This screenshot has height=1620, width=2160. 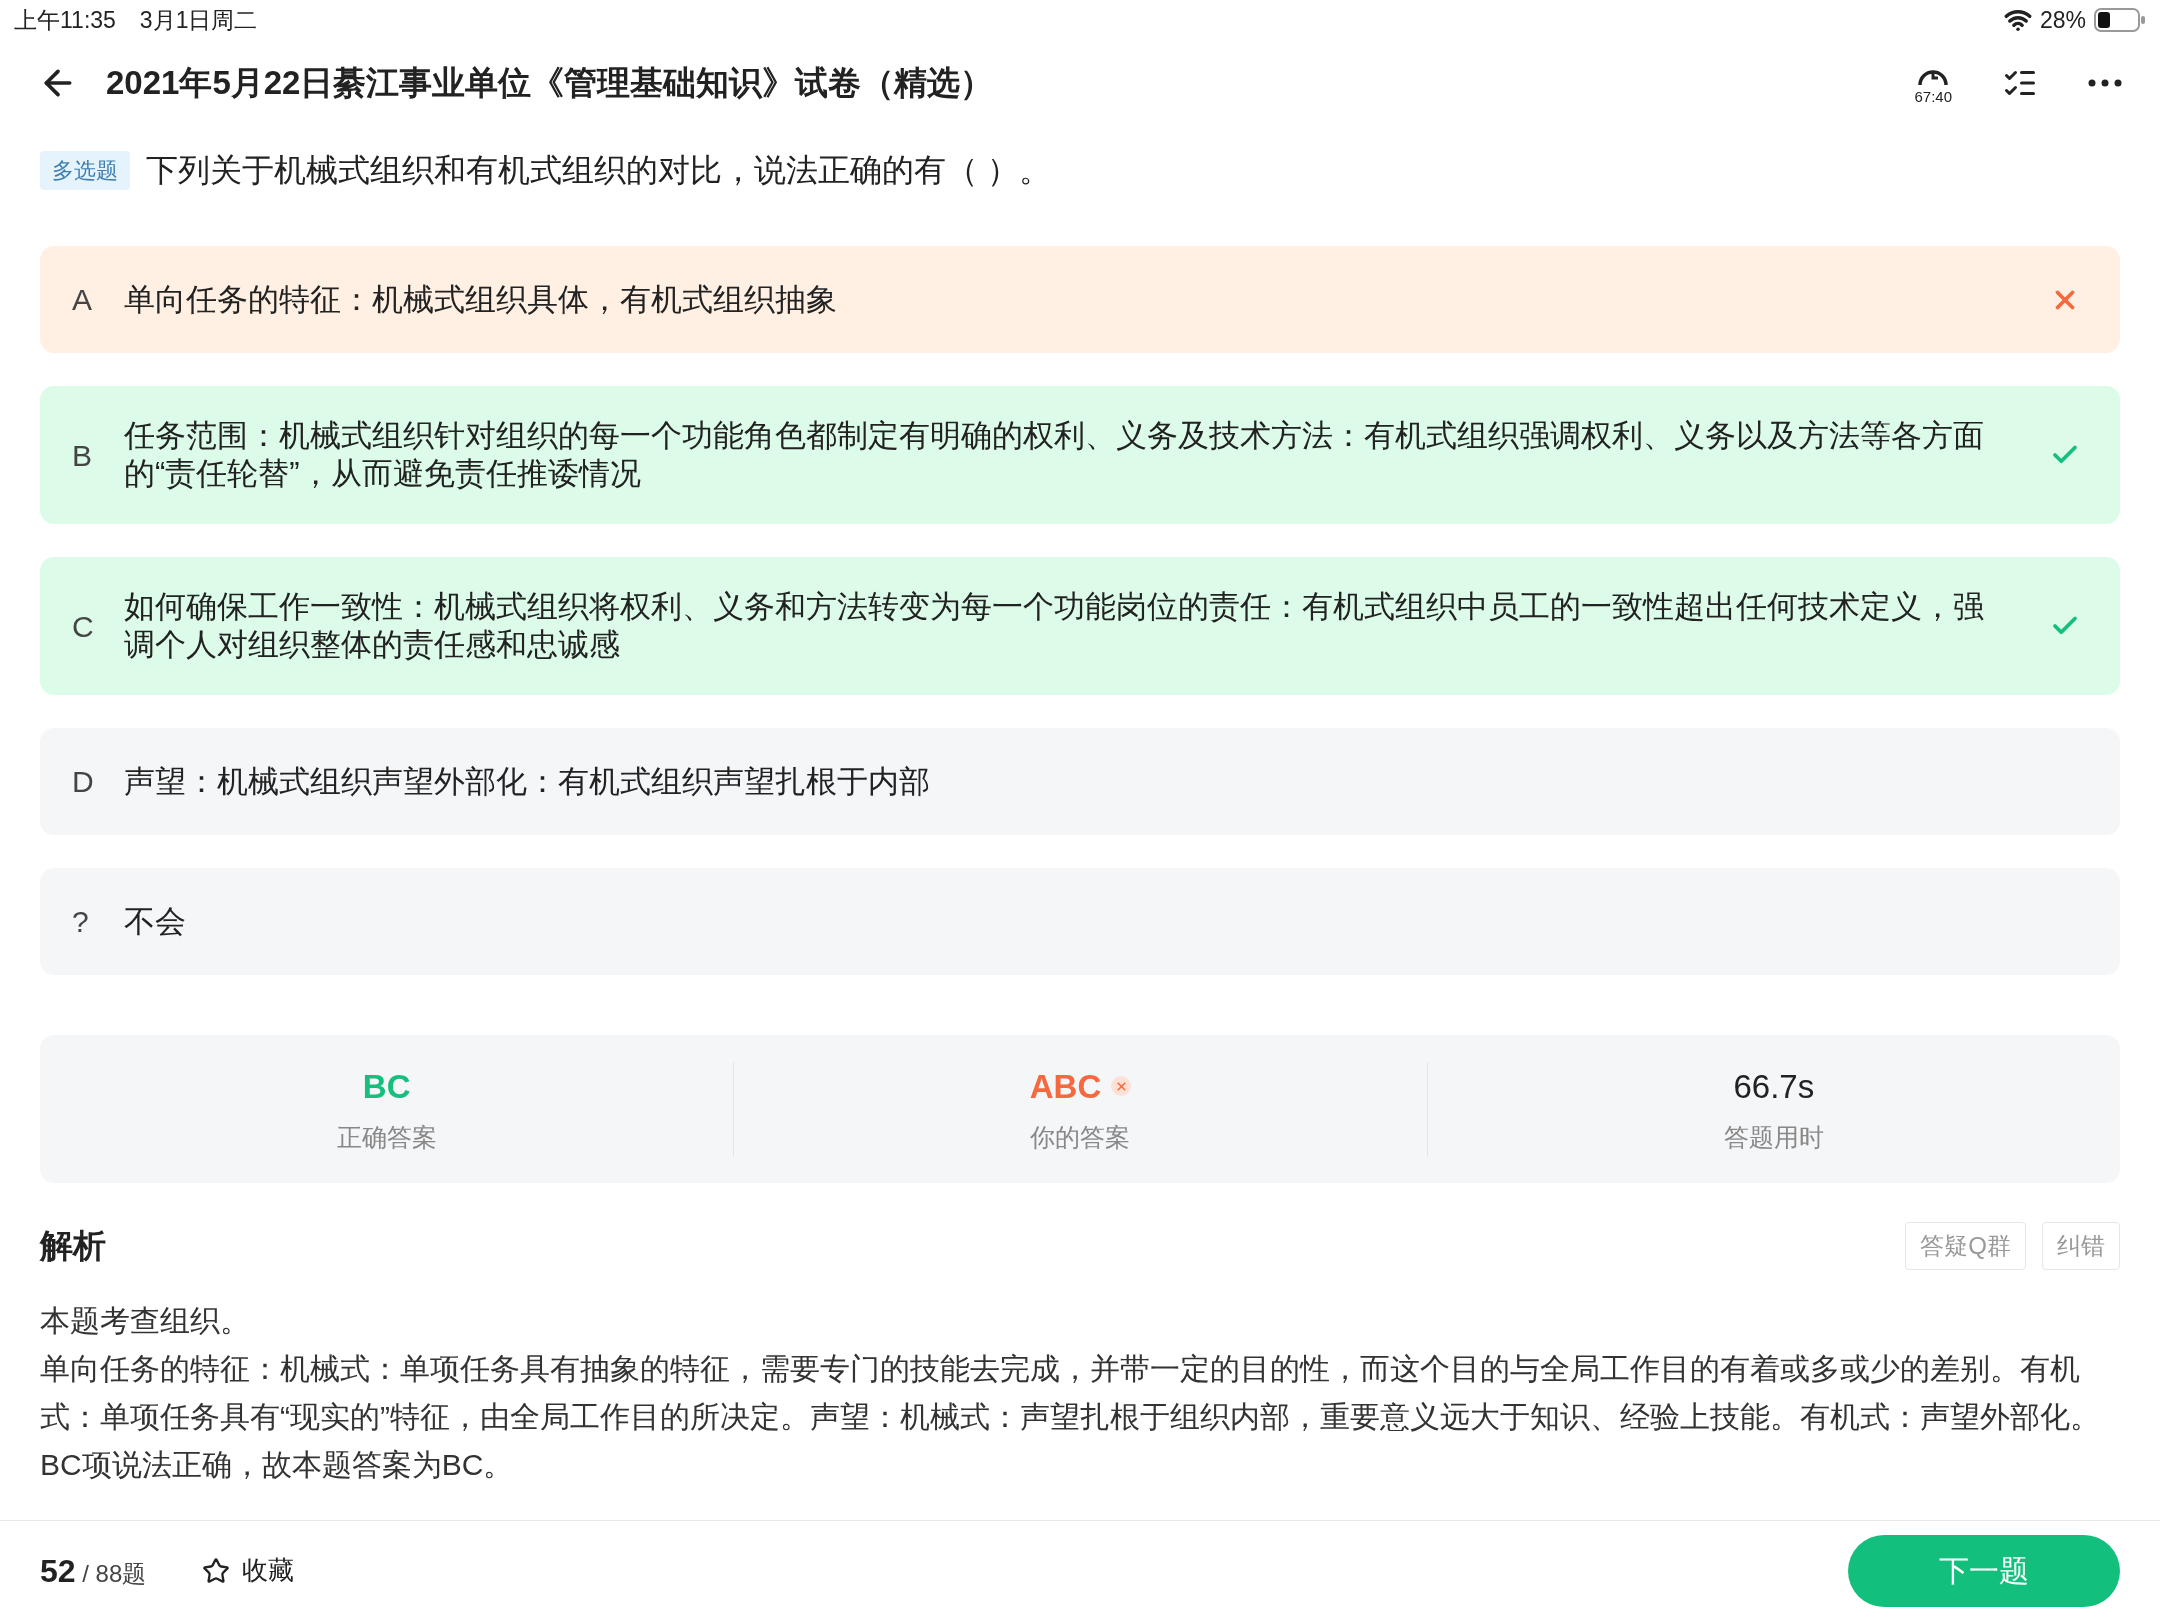 I want to click on more-icon, so click(x=2105, y=83).